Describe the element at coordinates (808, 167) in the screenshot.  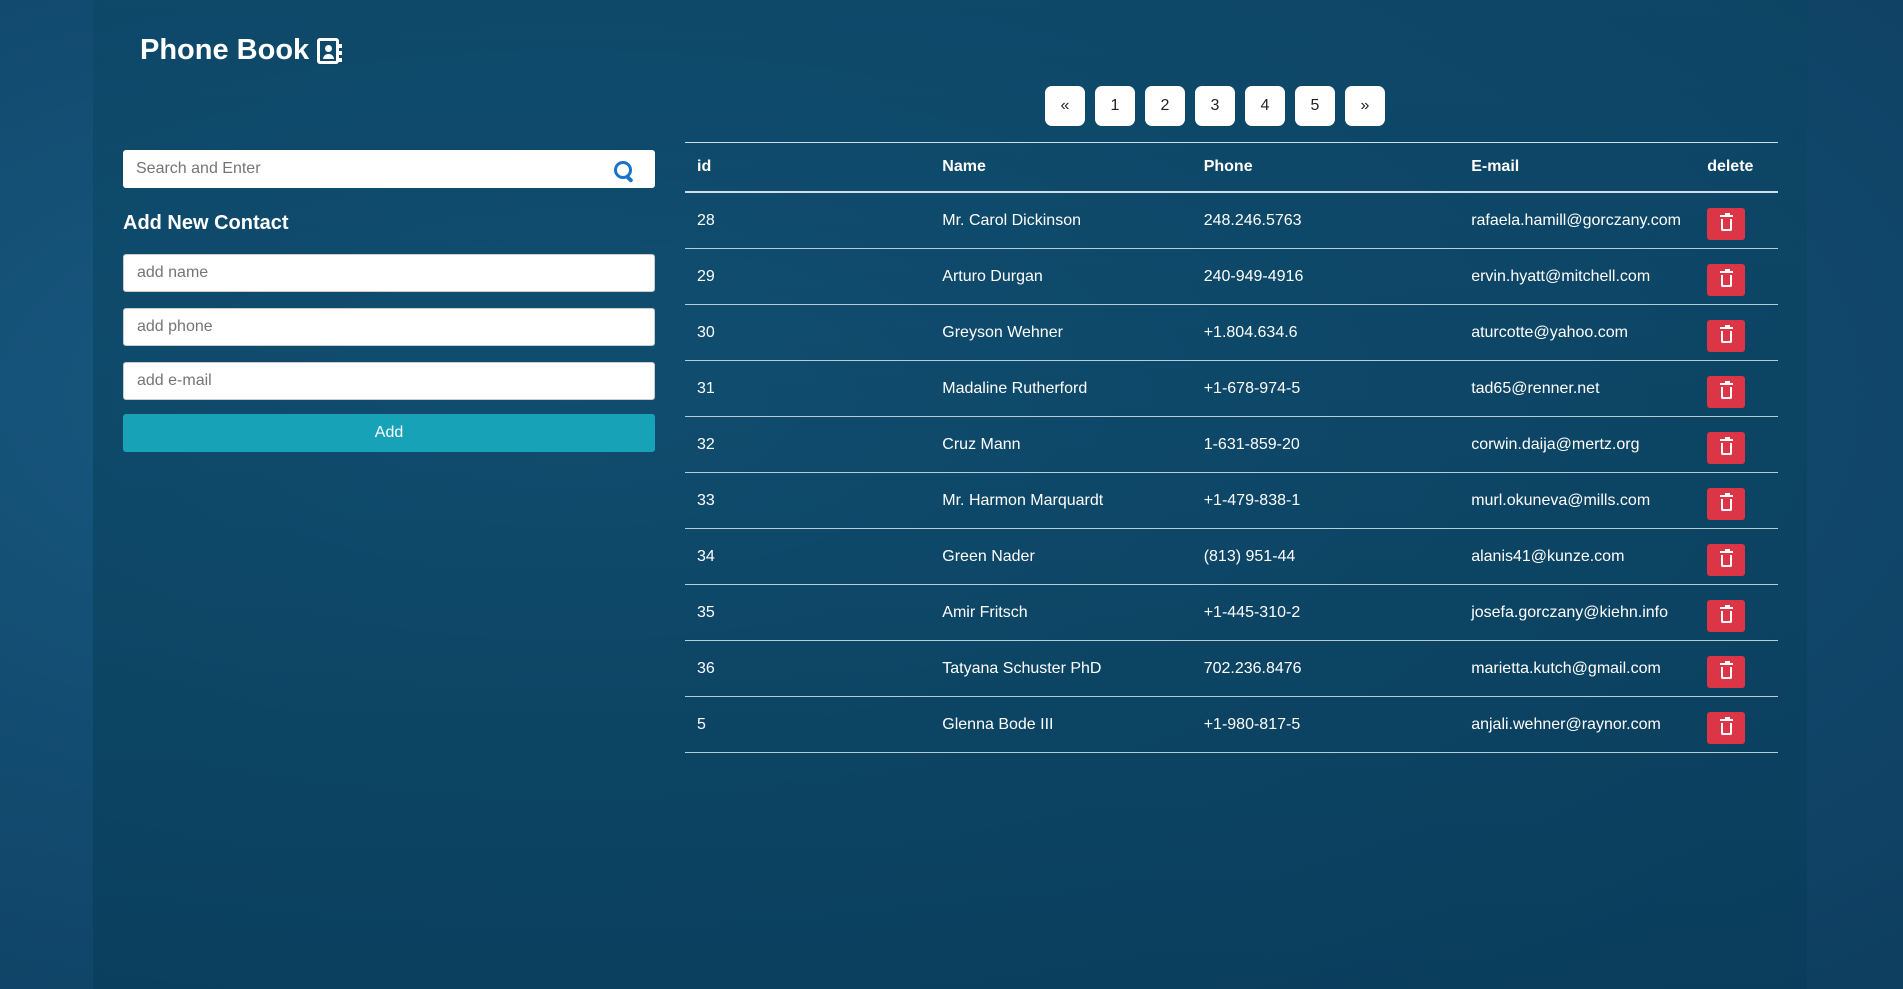
I see `column-header-id: id` at that location.